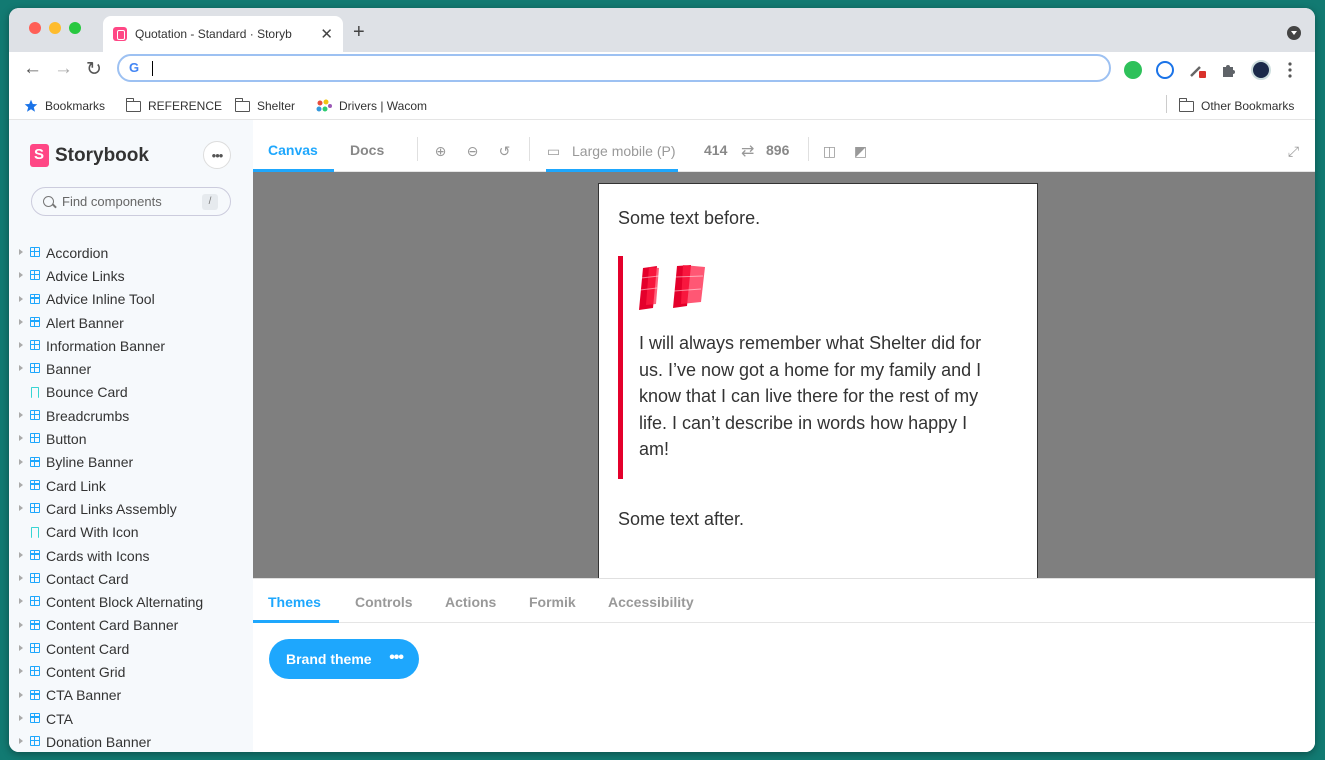 Image resolution: width=1325 pixels, height=760 pixels. Describe the element at coordinates (77, 252) in the screenshot. I see `sidebar-item-label: Accordion` at that location.